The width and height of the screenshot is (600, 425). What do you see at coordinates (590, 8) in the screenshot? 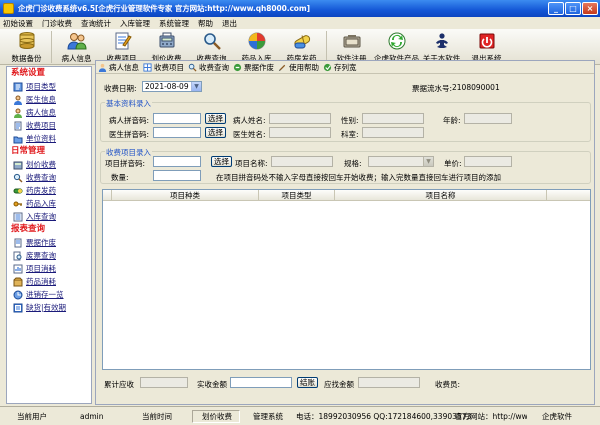
I see `close-button: ×` at bounding box center [590, 8].